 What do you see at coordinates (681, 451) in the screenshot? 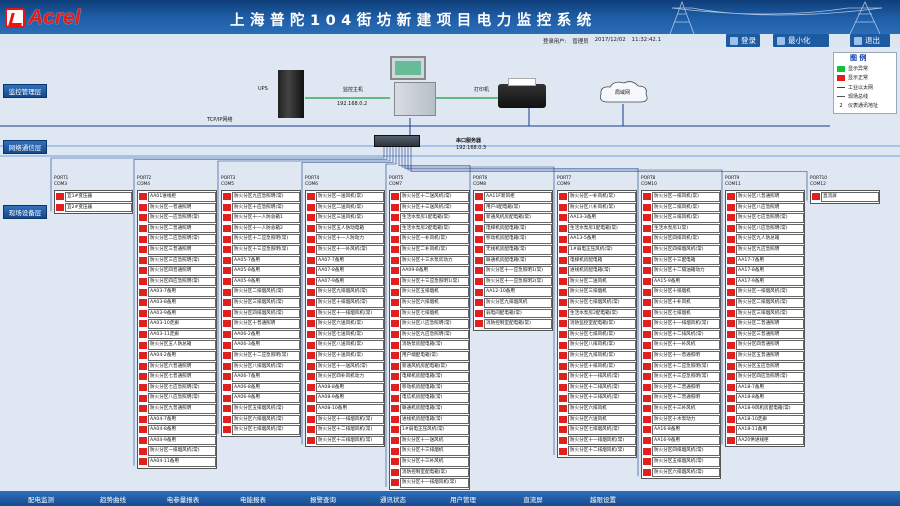
I see `device-item: 防火分区四排烟风机(常)` at bounding box center [681, 451].